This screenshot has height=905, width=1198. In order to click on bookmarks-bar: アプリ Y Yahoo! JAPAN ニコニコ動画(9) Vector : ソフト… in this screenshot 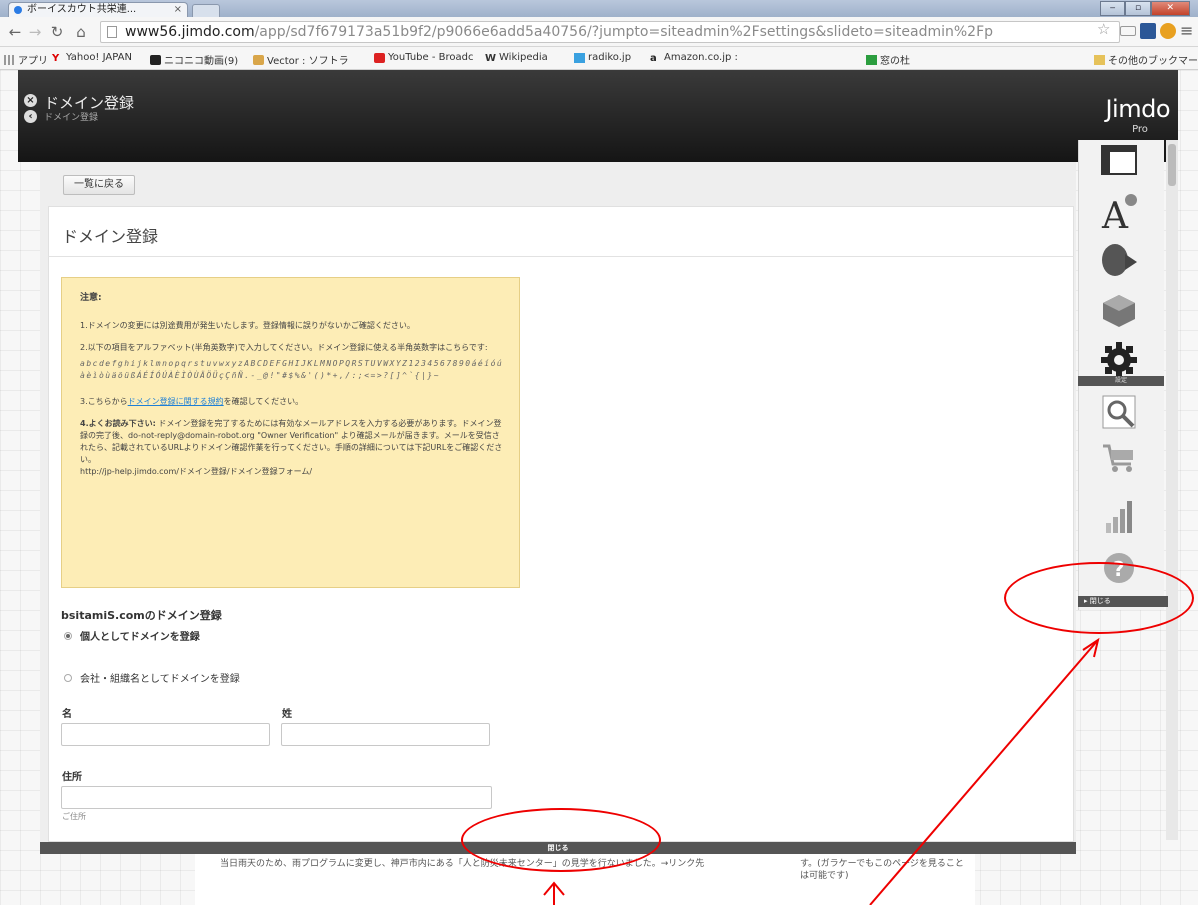, I will do `click(599, 58)`.